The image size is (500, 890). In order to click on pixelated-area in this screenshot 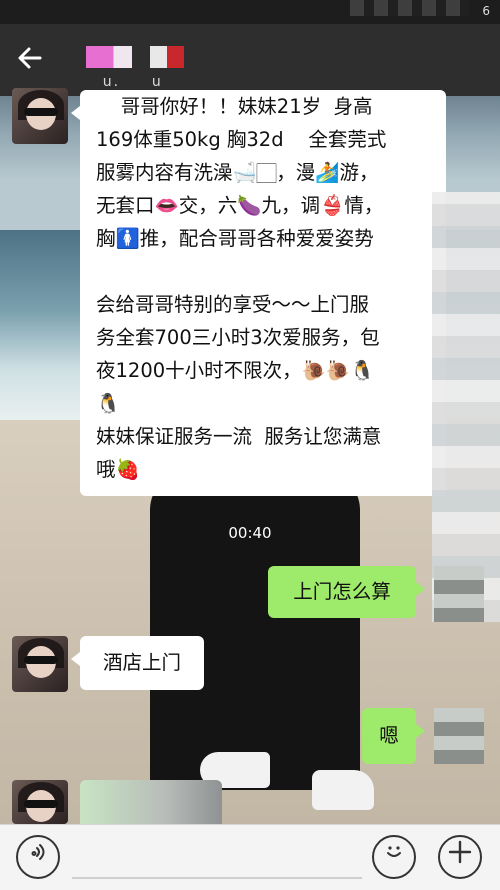, I will do `click(466, 407)`.